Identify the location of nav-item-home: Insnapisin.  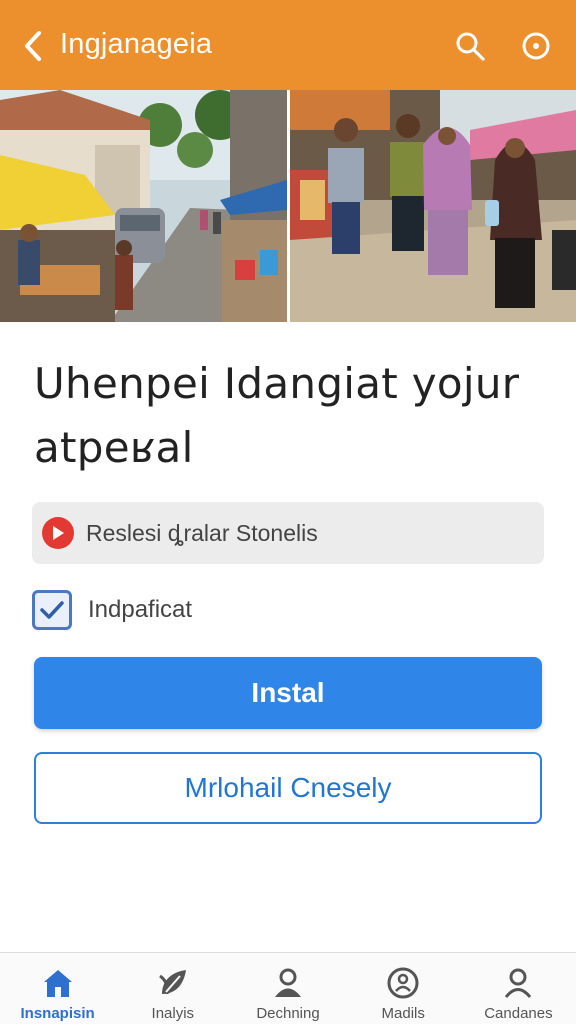
(57, 988).